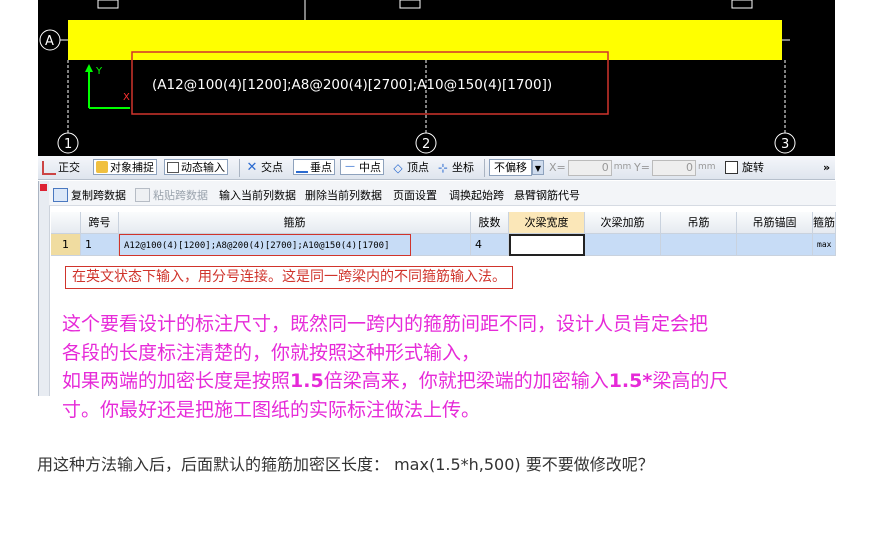 This screenshot has width=888, height=549. Describe the element at coordinates (307, 381) in the screenshot. I see `overlay-bold: 1.5` at that location.